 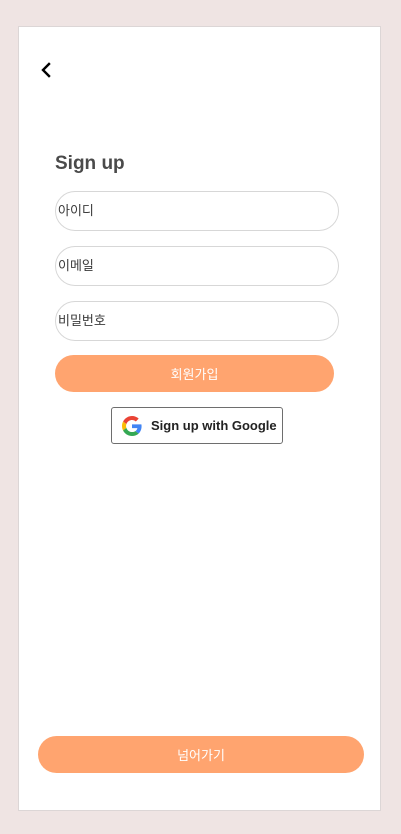 What do you see at coordinates (197, 266) in the screenshot?
I see `email-input` at bounding box center [197, 266].